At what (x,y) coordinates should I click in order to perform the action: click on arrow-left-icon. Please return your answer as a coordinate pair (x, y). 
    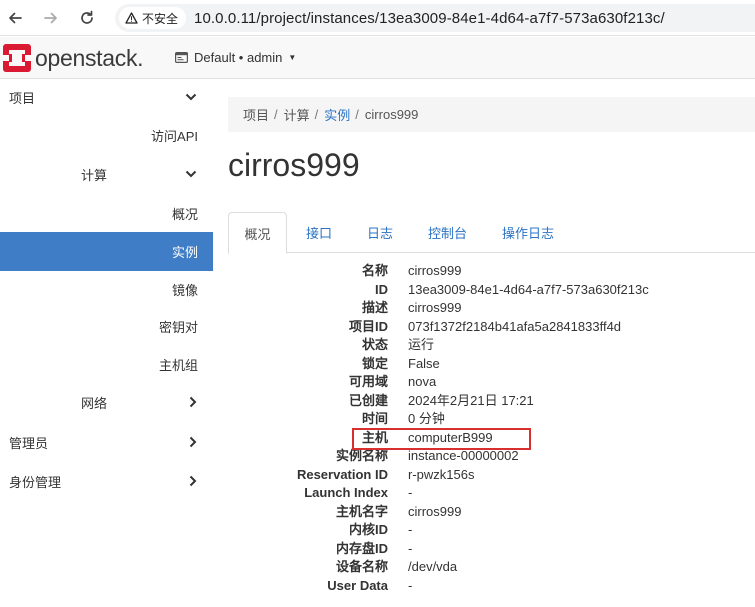
    Looking at the image, I should click on (15, 18).